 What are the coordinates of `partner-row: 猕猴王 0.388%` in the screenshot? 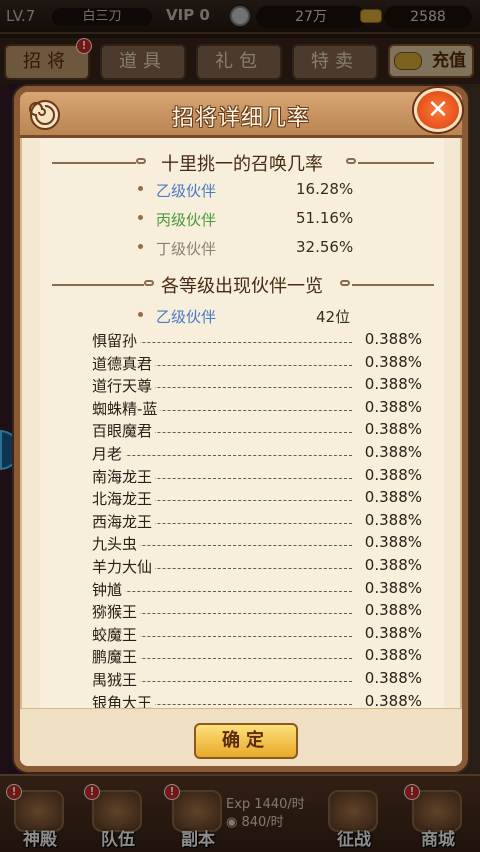 It's located at (257, 612).